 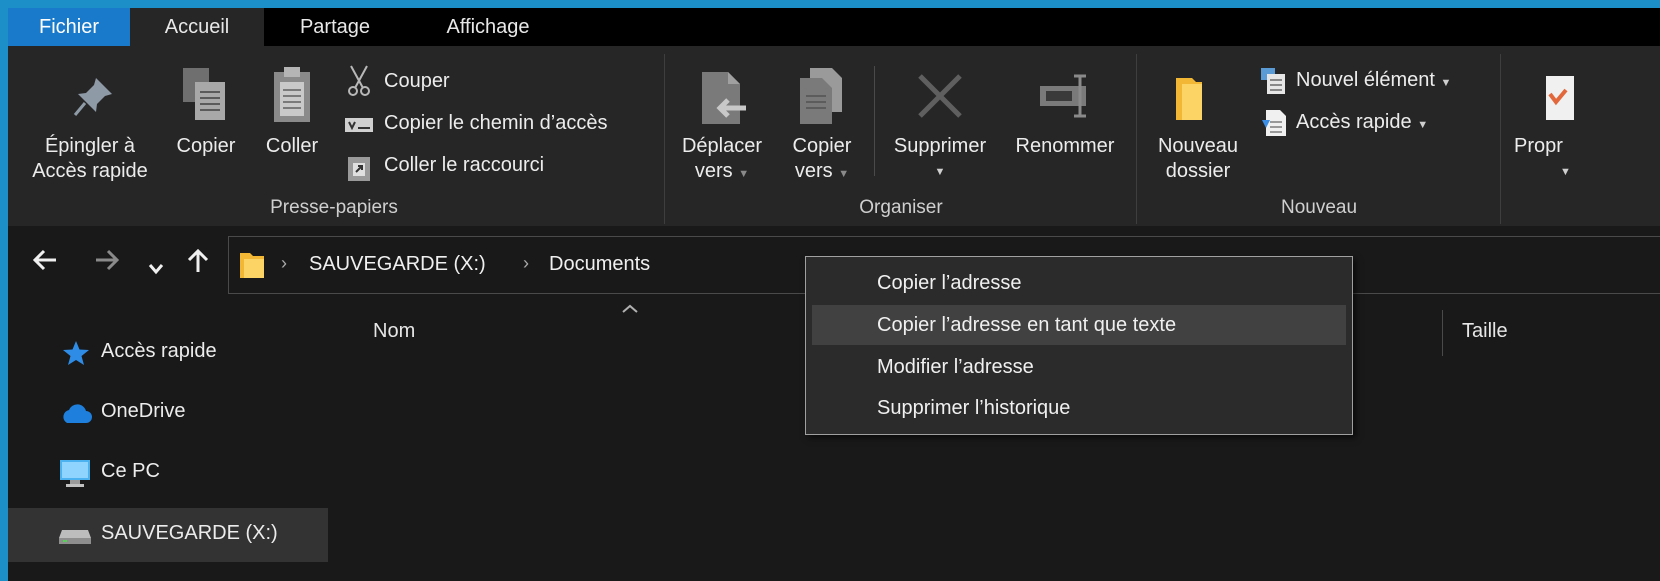 I want to click on paste-label: Coller, so click(x=292, y=146).